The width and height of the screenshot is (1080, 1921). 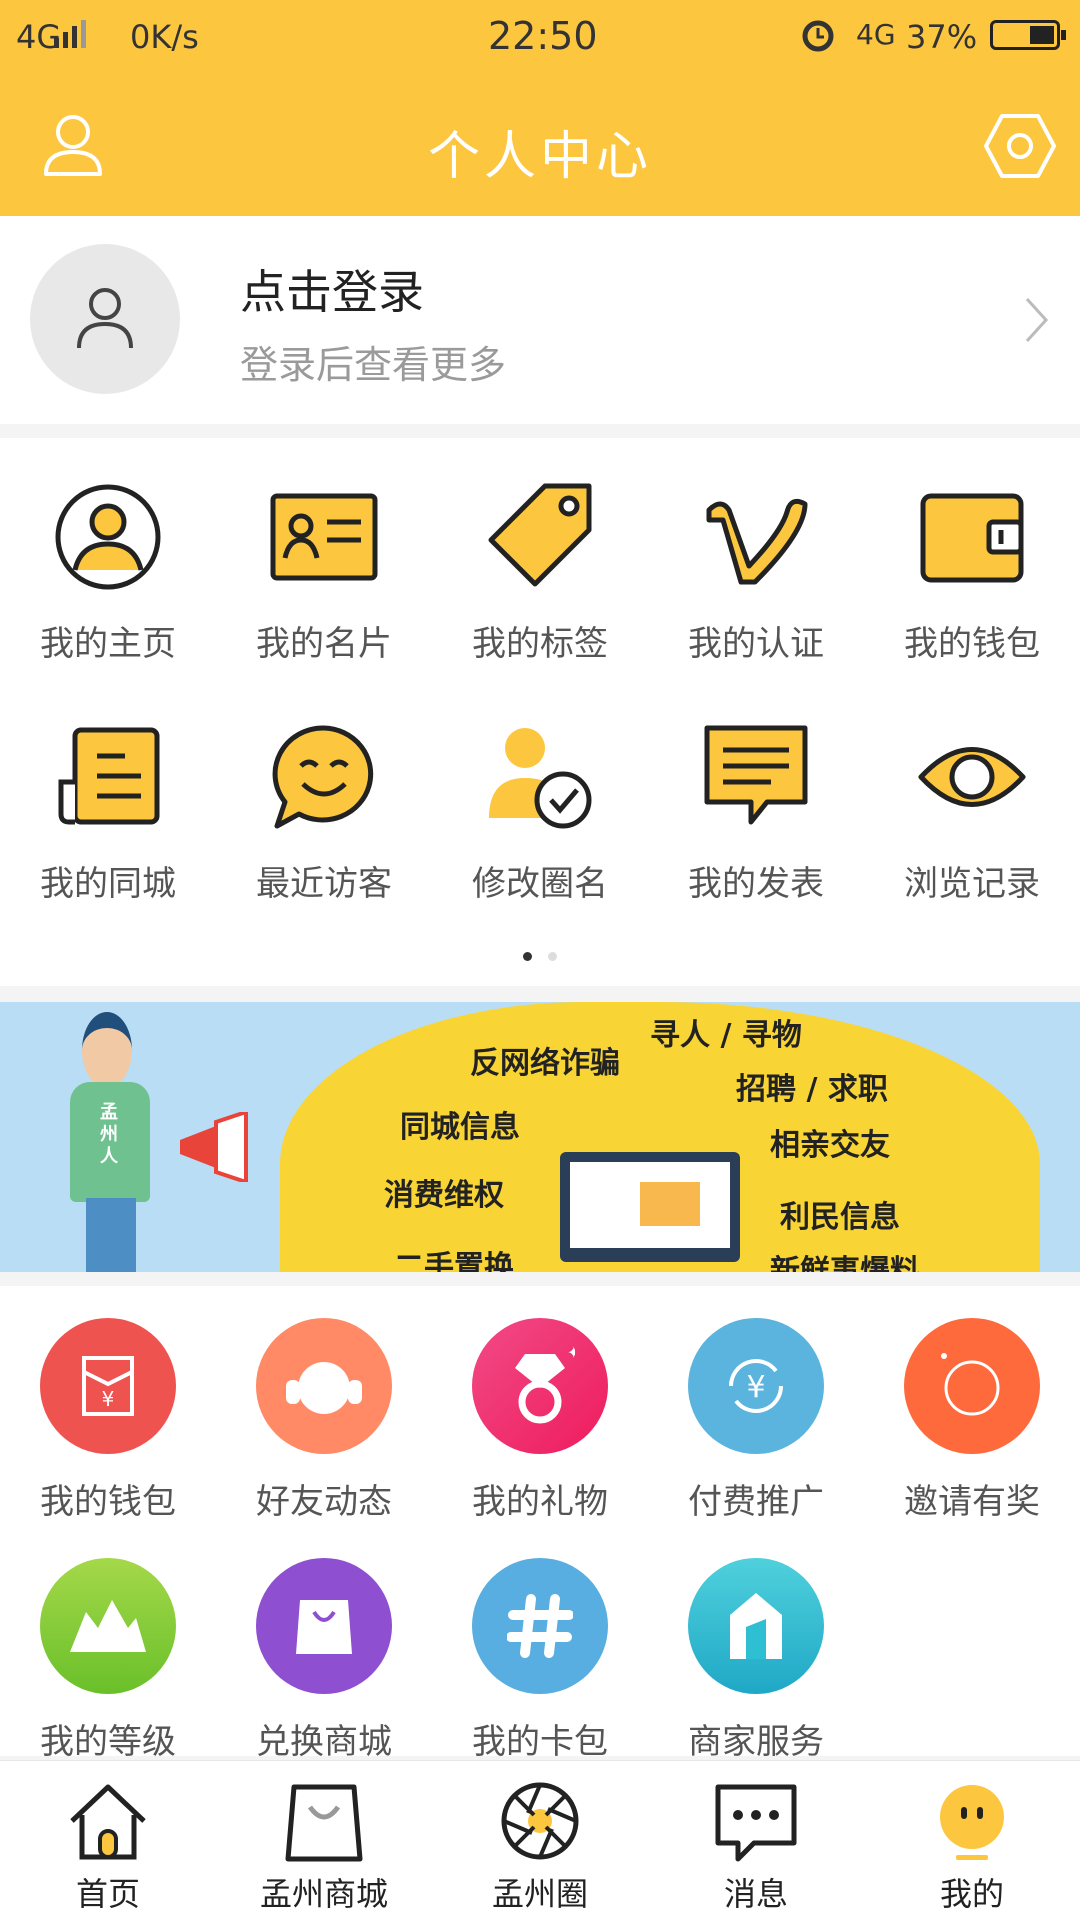 I want to click on service-wallet: ¥ 我的钱包, so click(x=108, y=1420).